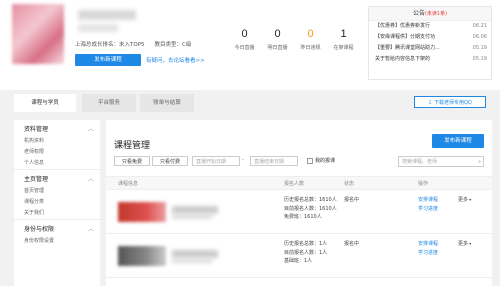 The width and height of the screenshot is (500, 286). I want to click on forum-help-link: 有疑问，去论坛看看>>, so click(175, 60).